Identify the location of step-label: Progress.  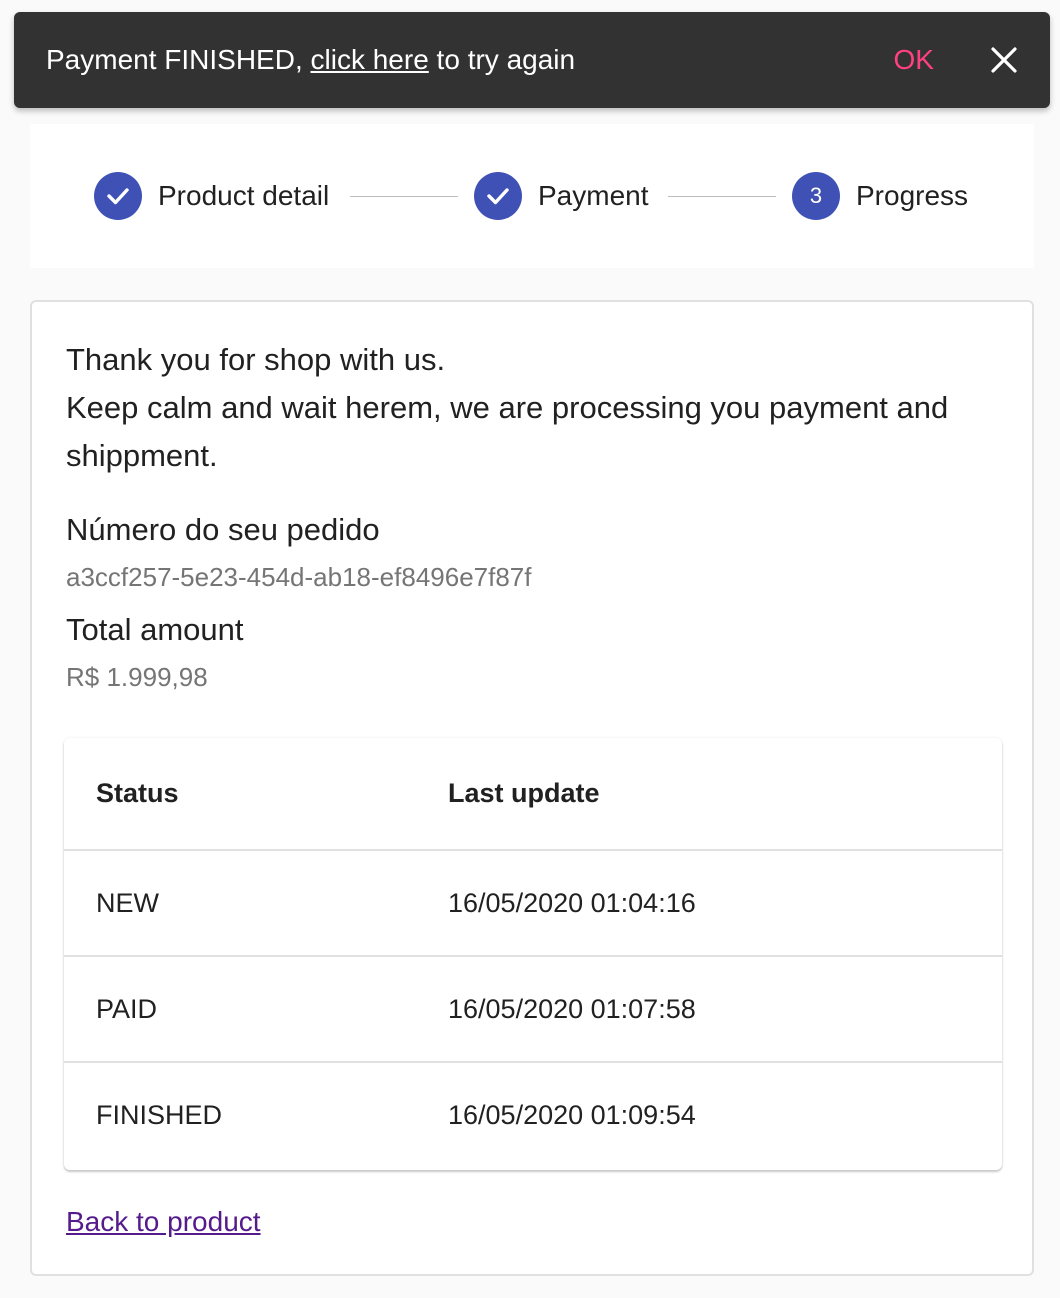
(912, 195).